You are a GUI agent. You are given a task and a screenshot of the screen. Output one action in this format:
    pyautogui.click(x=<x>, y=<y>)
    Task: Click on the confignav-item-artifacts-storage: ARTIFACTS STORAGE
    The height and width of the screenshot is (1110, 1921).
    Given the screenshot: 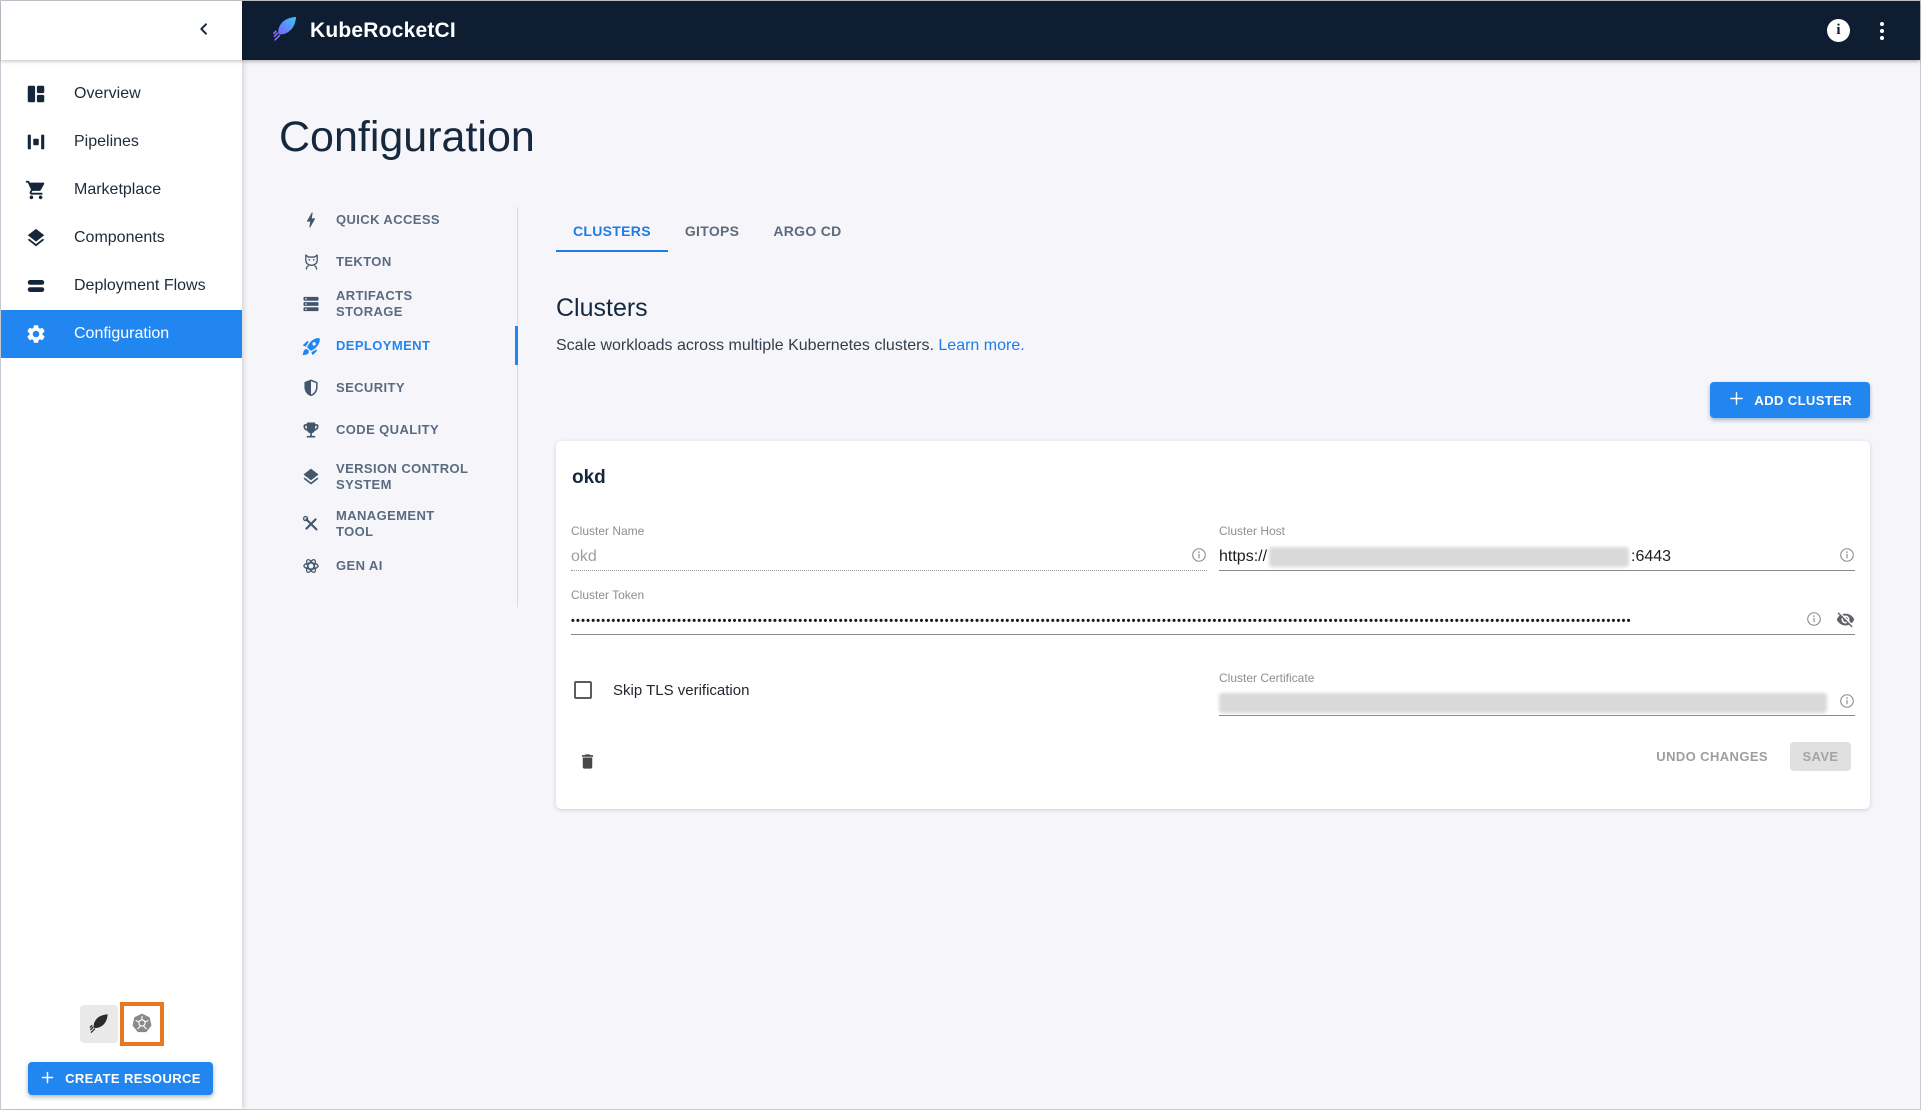 What is the action you would take?
    pyautogui.click(x=401, y=304)
    